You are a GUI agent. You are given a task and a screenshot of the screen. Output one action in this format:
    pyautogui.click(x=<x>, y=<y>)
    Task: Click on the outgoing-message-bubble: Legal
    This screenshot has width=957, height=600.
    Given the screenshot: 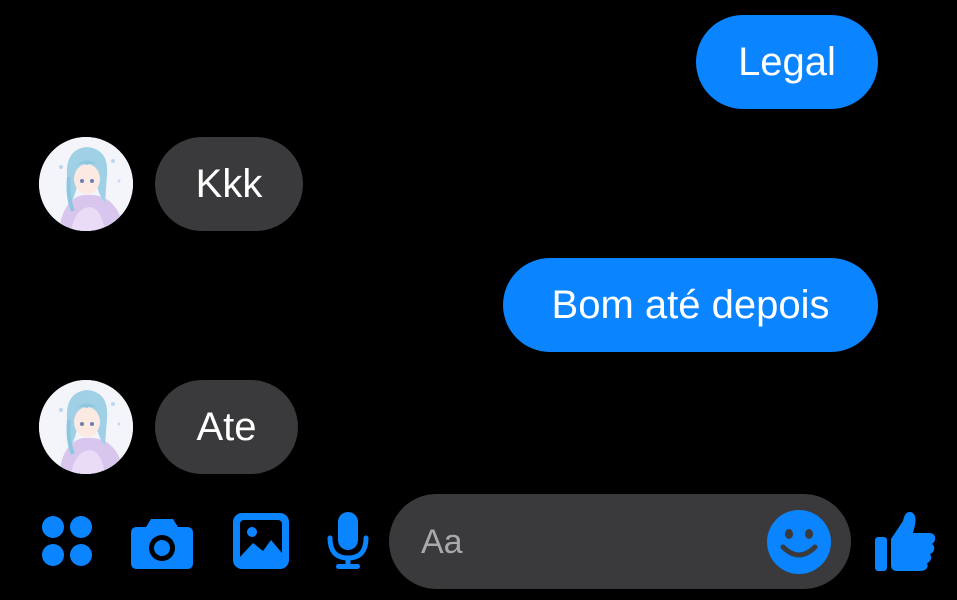 What is the action you would take?
    pyautogui.click(x=787, y=62)
    